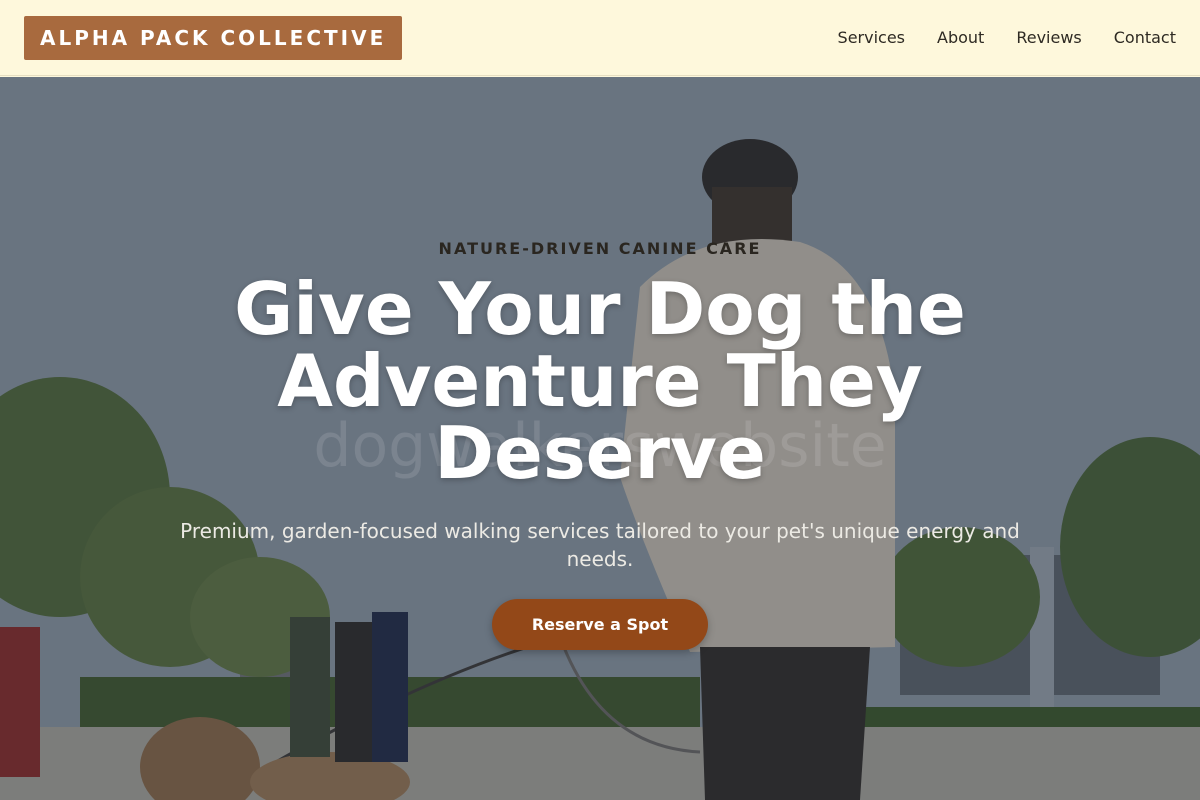 This screenshot has width=1200, height=800. I want to click on reserve-spot-button: Reserve a Spot, so click(600, 624).